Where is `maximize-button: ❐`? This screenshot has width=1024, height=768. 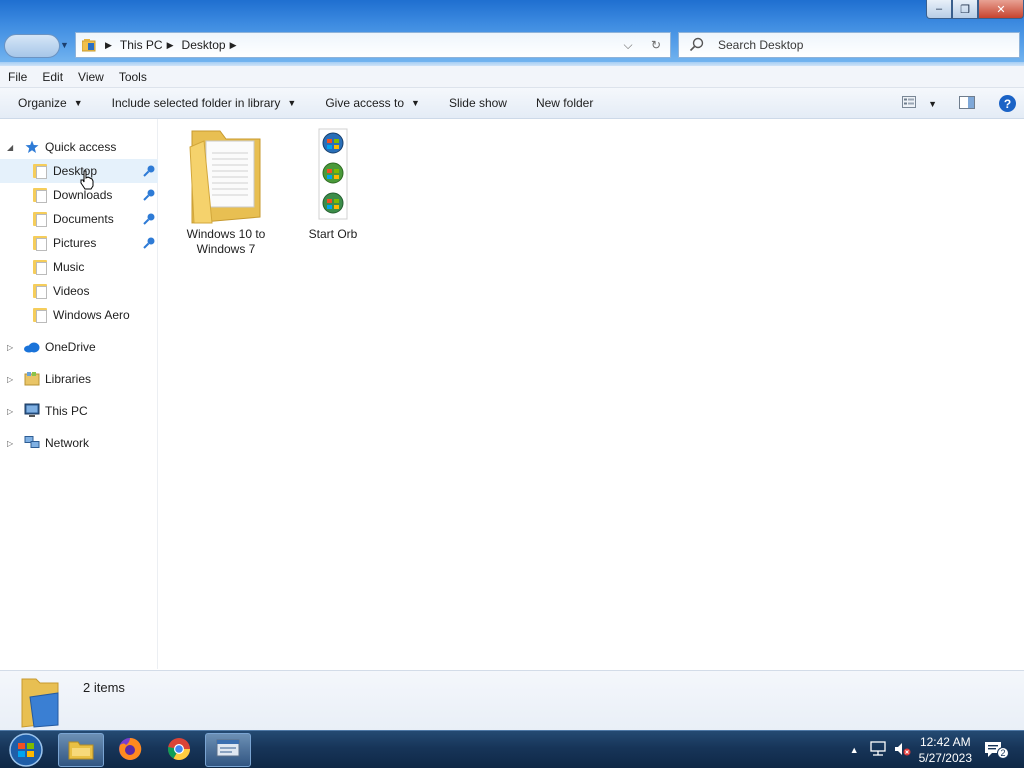
maximize-button: ❐ is located at coordinates (965, 9).